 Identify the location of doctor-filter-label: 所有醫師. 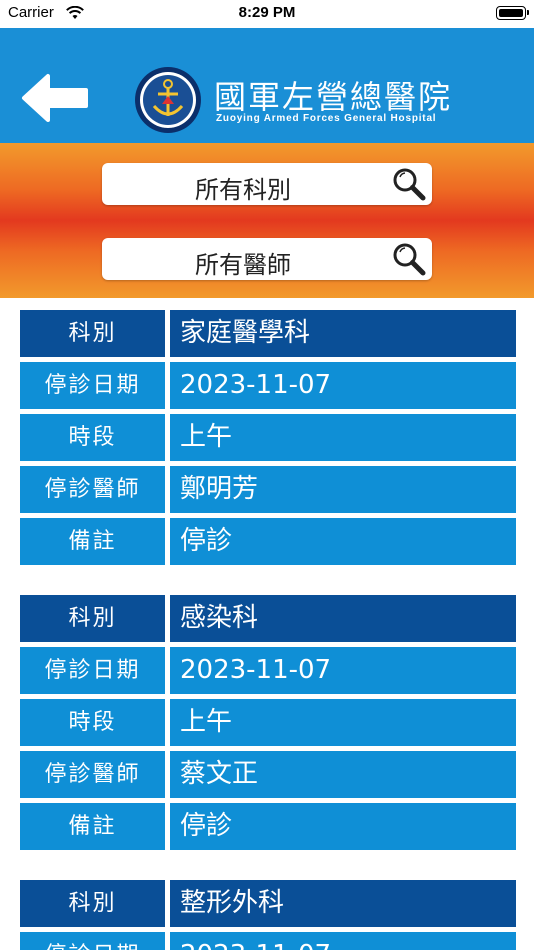
(243, 265).